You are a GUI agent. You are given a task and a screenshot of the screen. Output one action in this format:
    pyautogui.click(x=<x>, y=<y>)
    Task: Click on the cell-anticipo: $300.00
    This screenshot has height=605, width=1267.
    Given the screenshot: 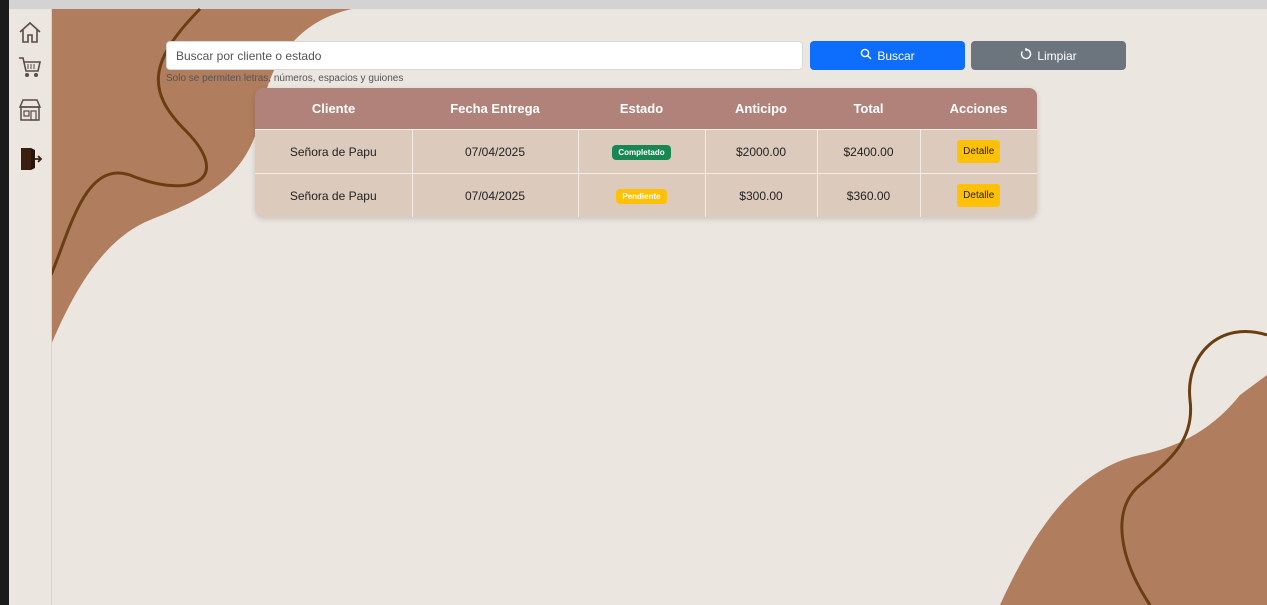 What is the action you would take?
    pyautogui.click(x=761, y=195)
    